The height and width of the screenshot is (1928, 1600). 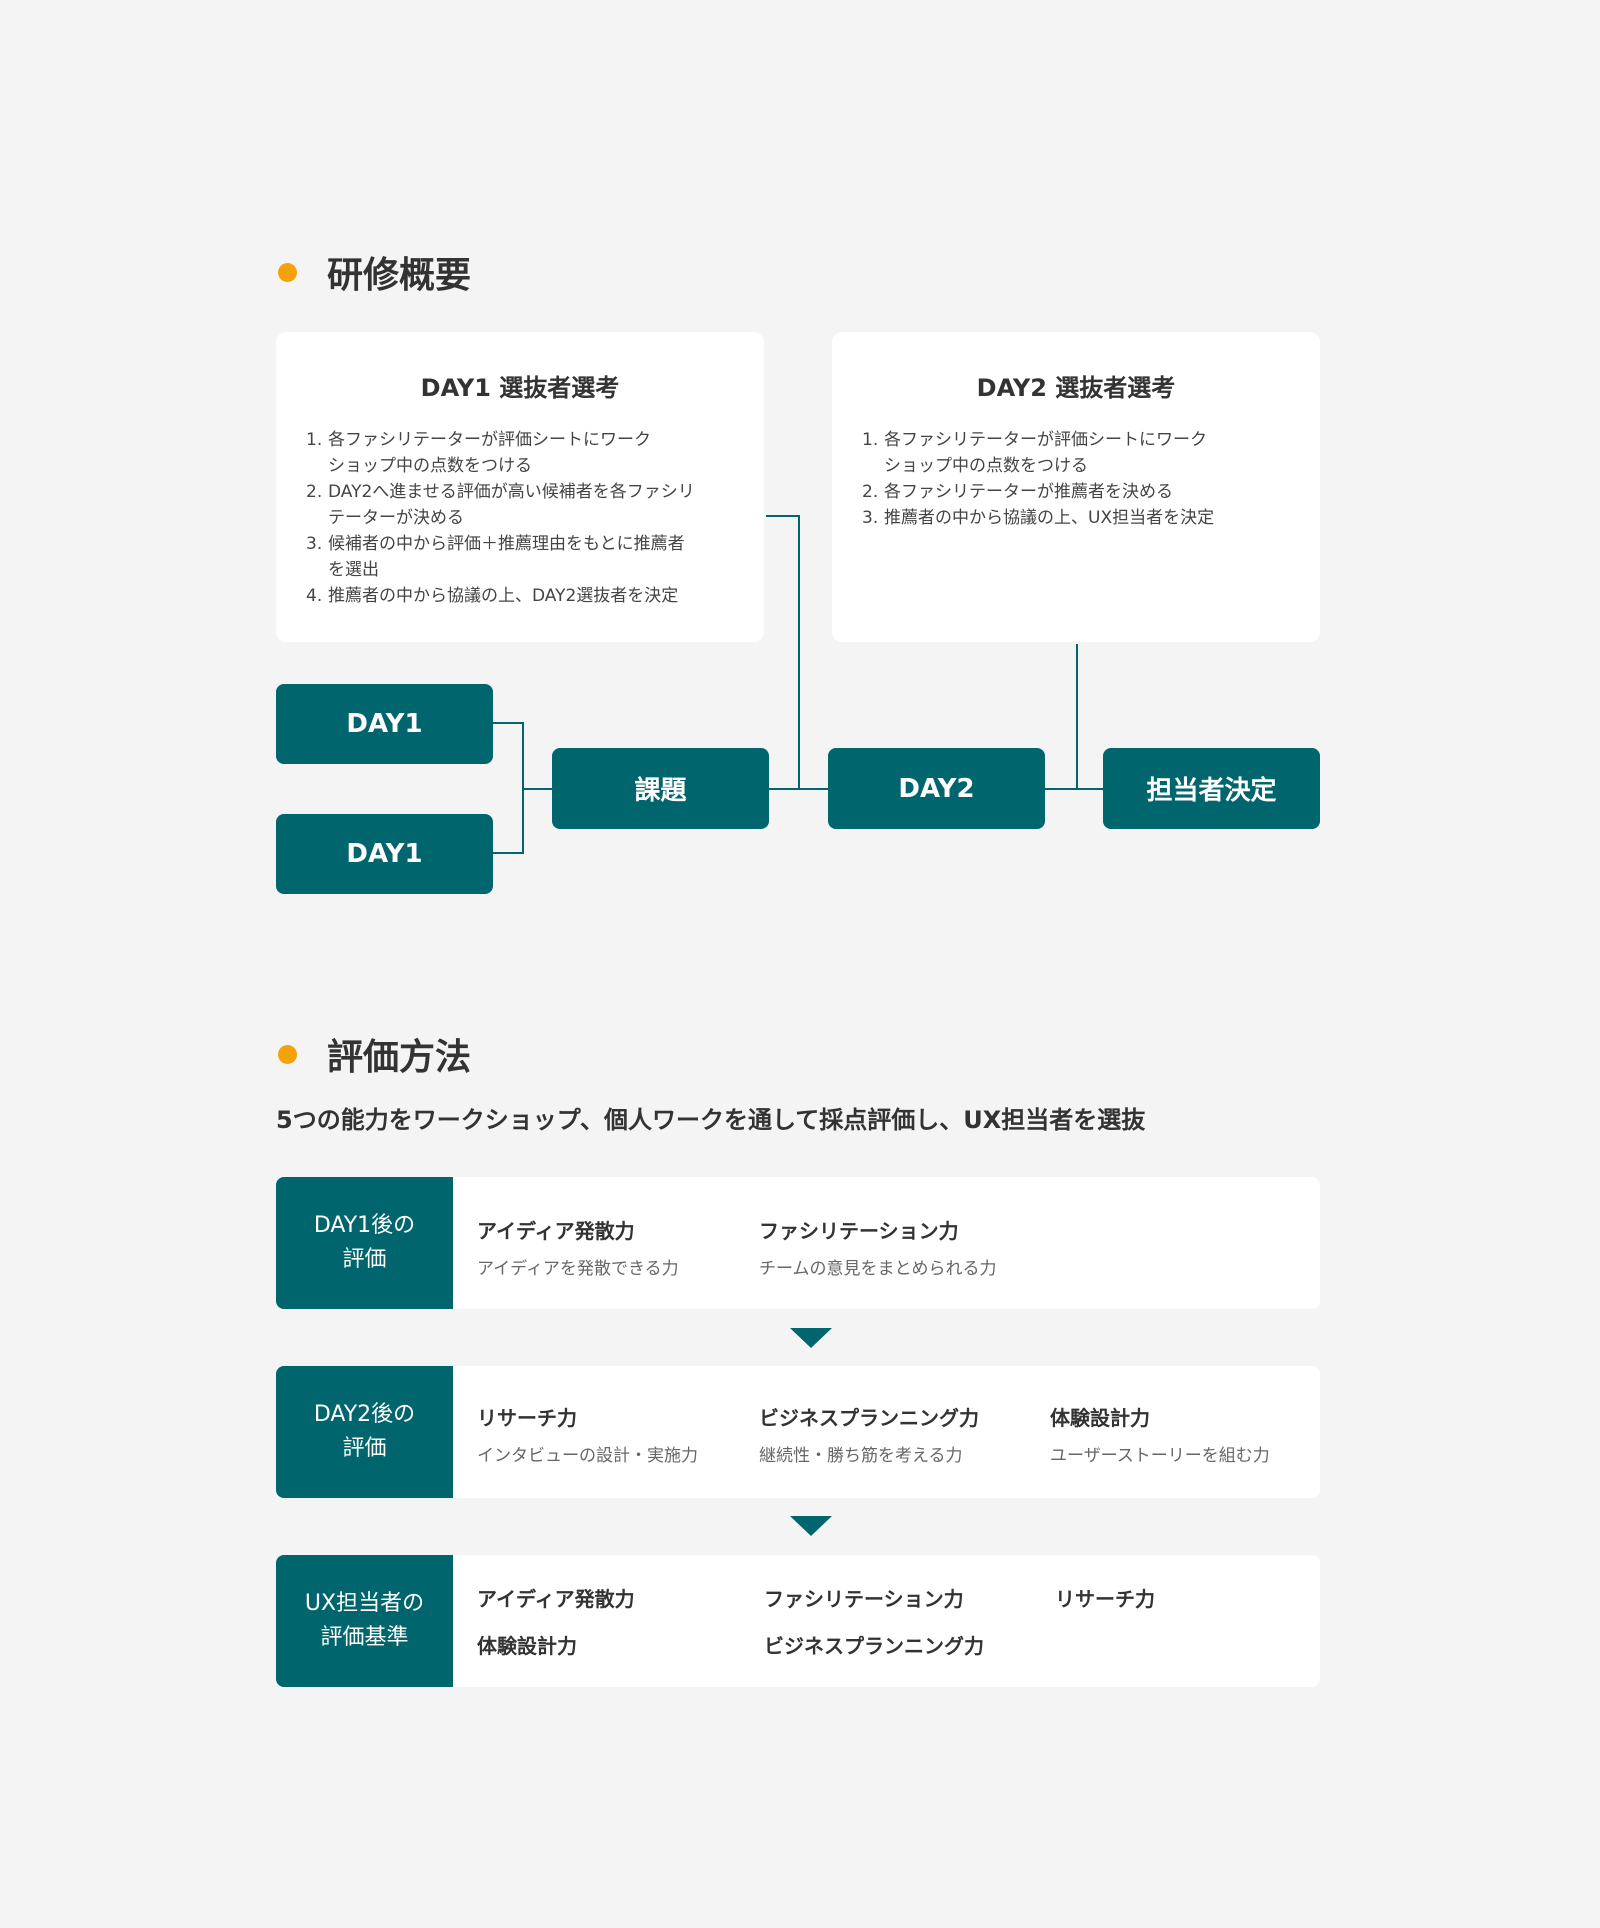 I want to click on connector-day1a, so click(x=508, y=755).